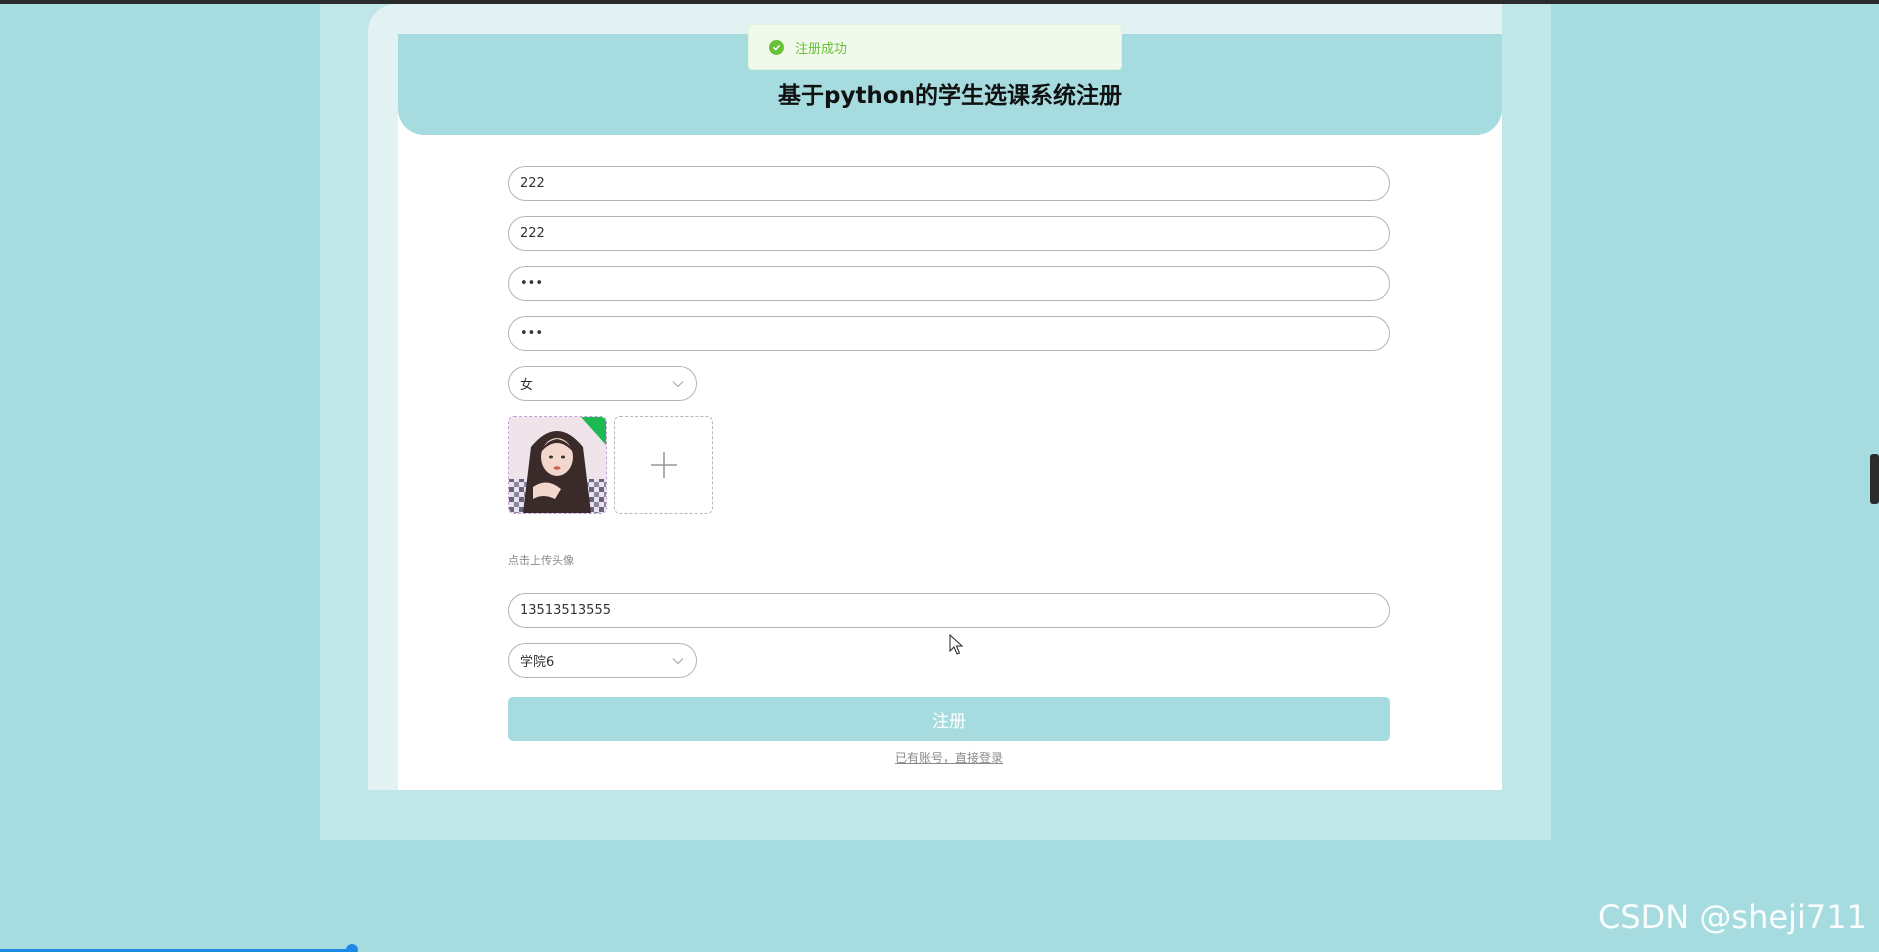  Describe the element at coordinates (949, 283) in the screenshot. I see `password-input: •••` at that location.